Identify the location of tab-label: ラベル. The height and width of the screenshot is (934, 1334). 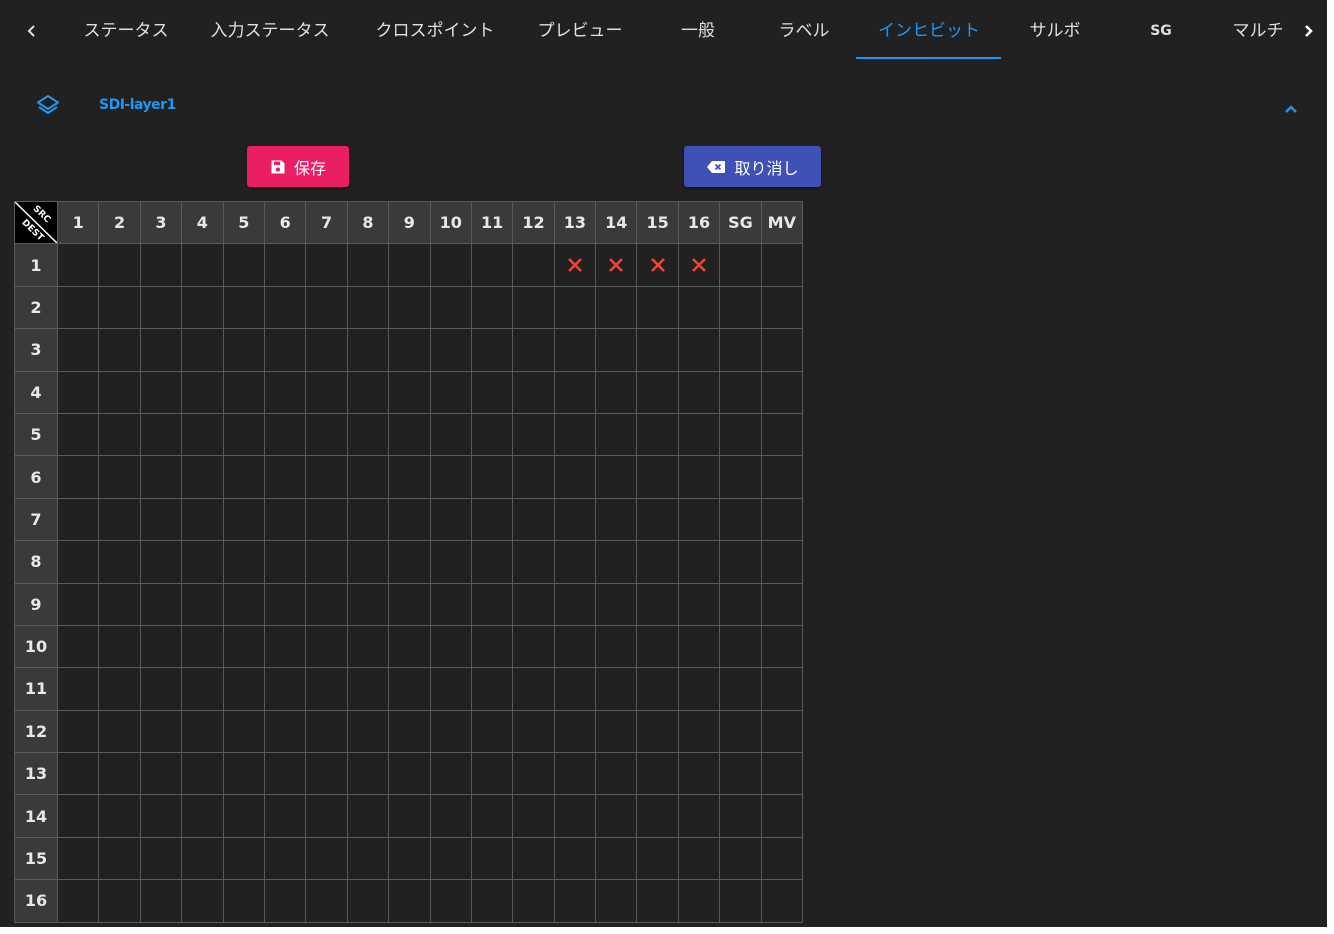
(804, 31).